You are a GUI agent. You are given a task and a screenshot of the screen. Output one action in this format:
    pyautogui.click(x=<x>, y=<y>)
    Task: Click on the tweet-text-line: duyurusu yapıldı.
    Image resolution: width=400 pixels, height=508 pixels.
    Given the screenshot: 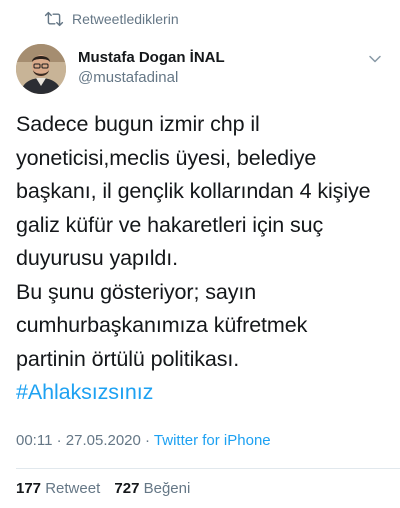 What is the action you would take?
    pyautogui.click(x=97, y=258)
    